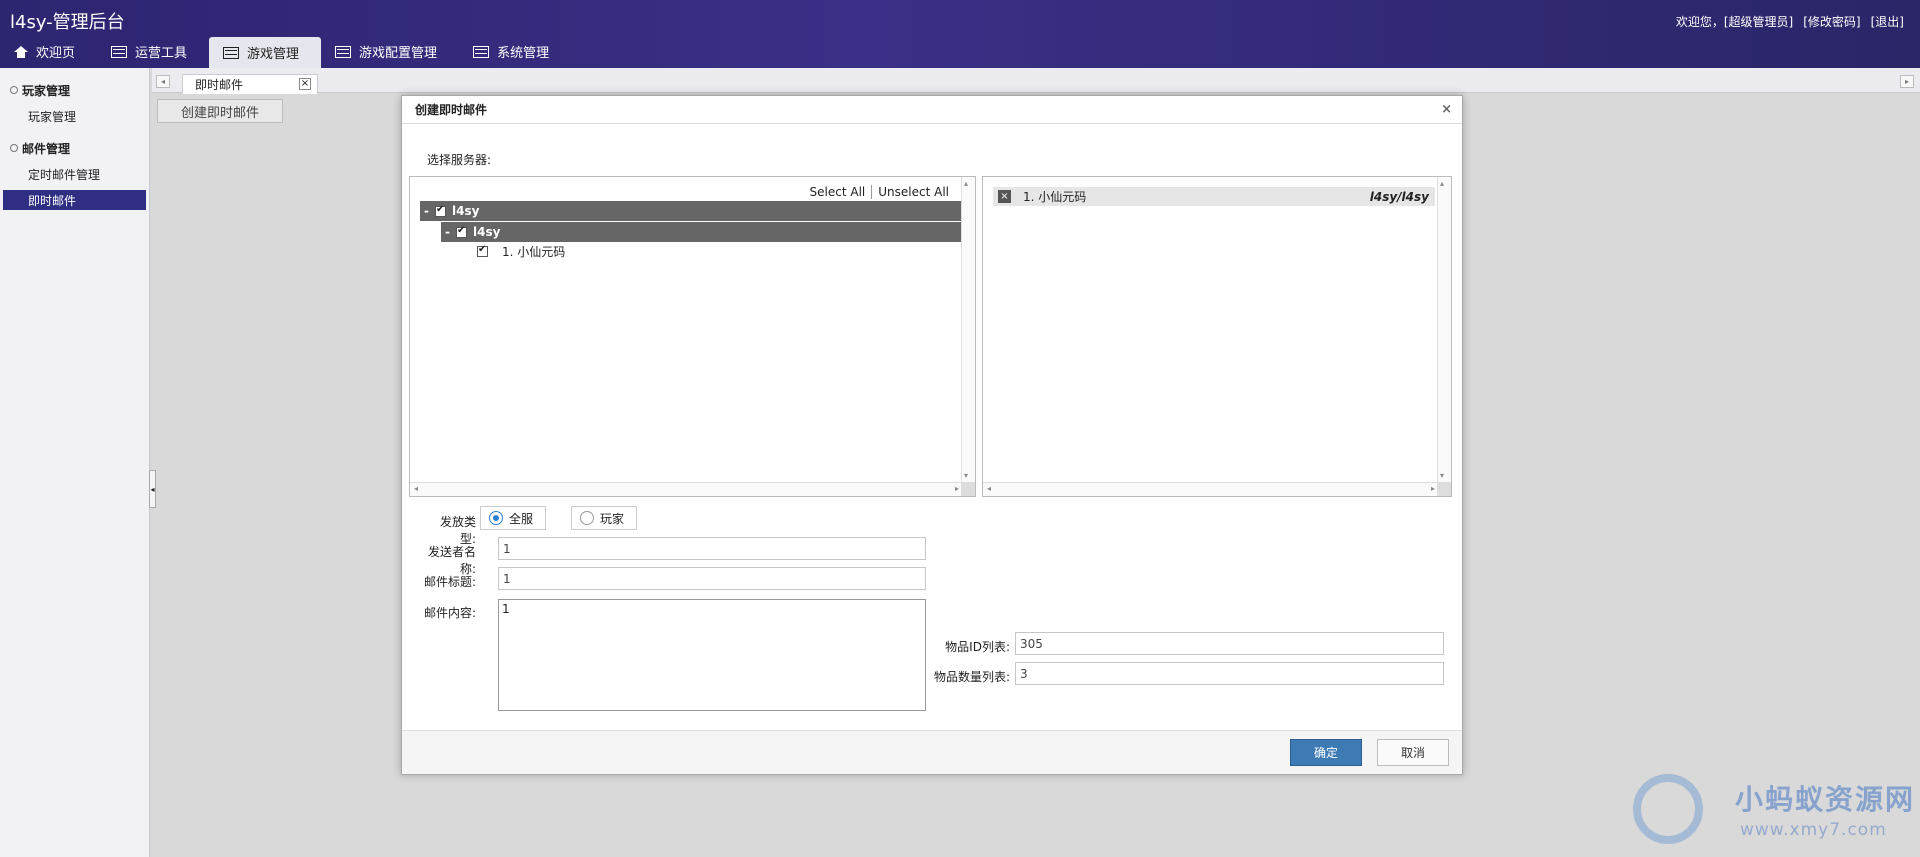 The height and width of the screenshot is (857, 1920). I want to click on watermark-url: www.xmy7.com, so click(1813, 830).